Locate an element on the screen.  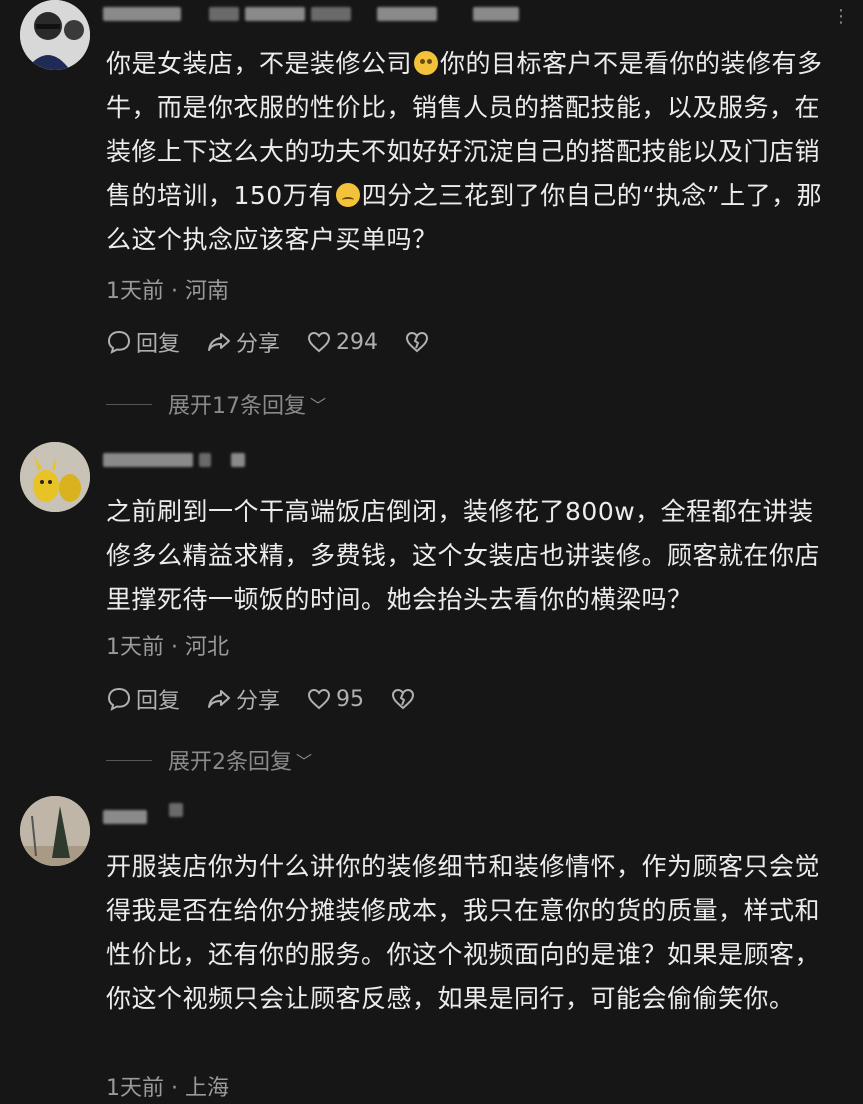
comment-meta: 1天前 · 上海 is located at coordinates (167, 1088).